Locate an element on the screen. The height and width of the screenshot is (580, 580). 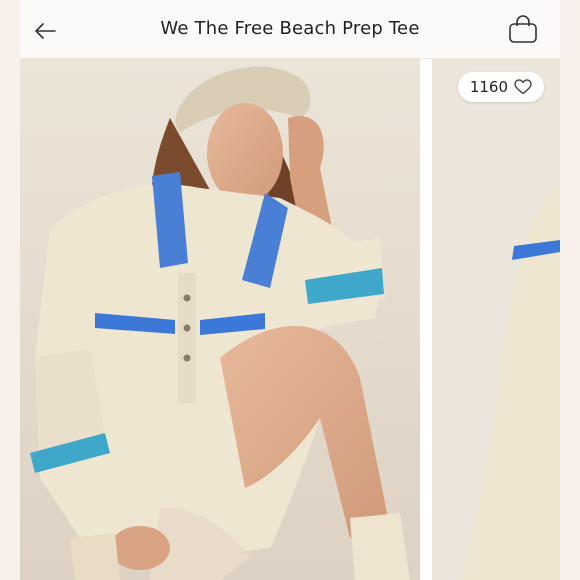
arrow-left-icon is located at coordinates (45, 31).